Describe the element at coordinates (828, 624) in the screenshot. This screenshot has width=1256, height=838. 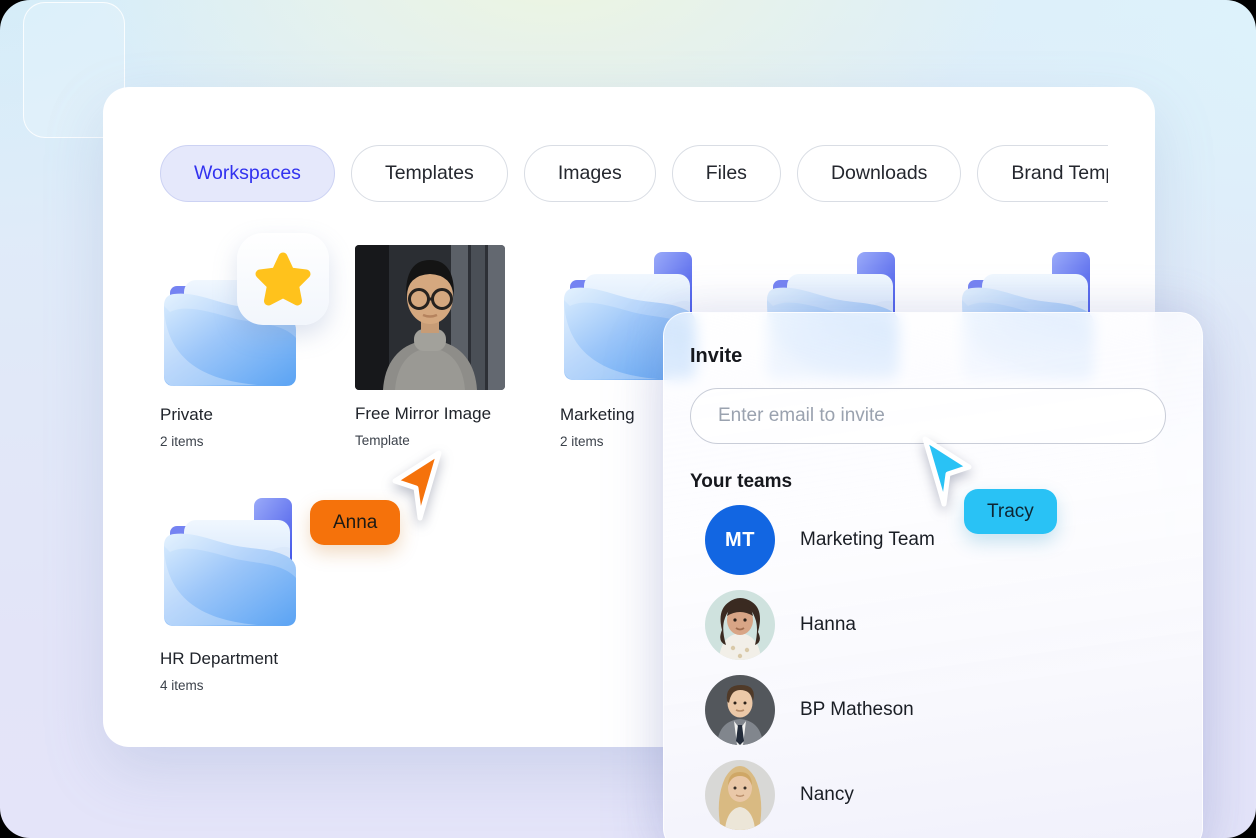
I see `member-name: Hanna` at that location.